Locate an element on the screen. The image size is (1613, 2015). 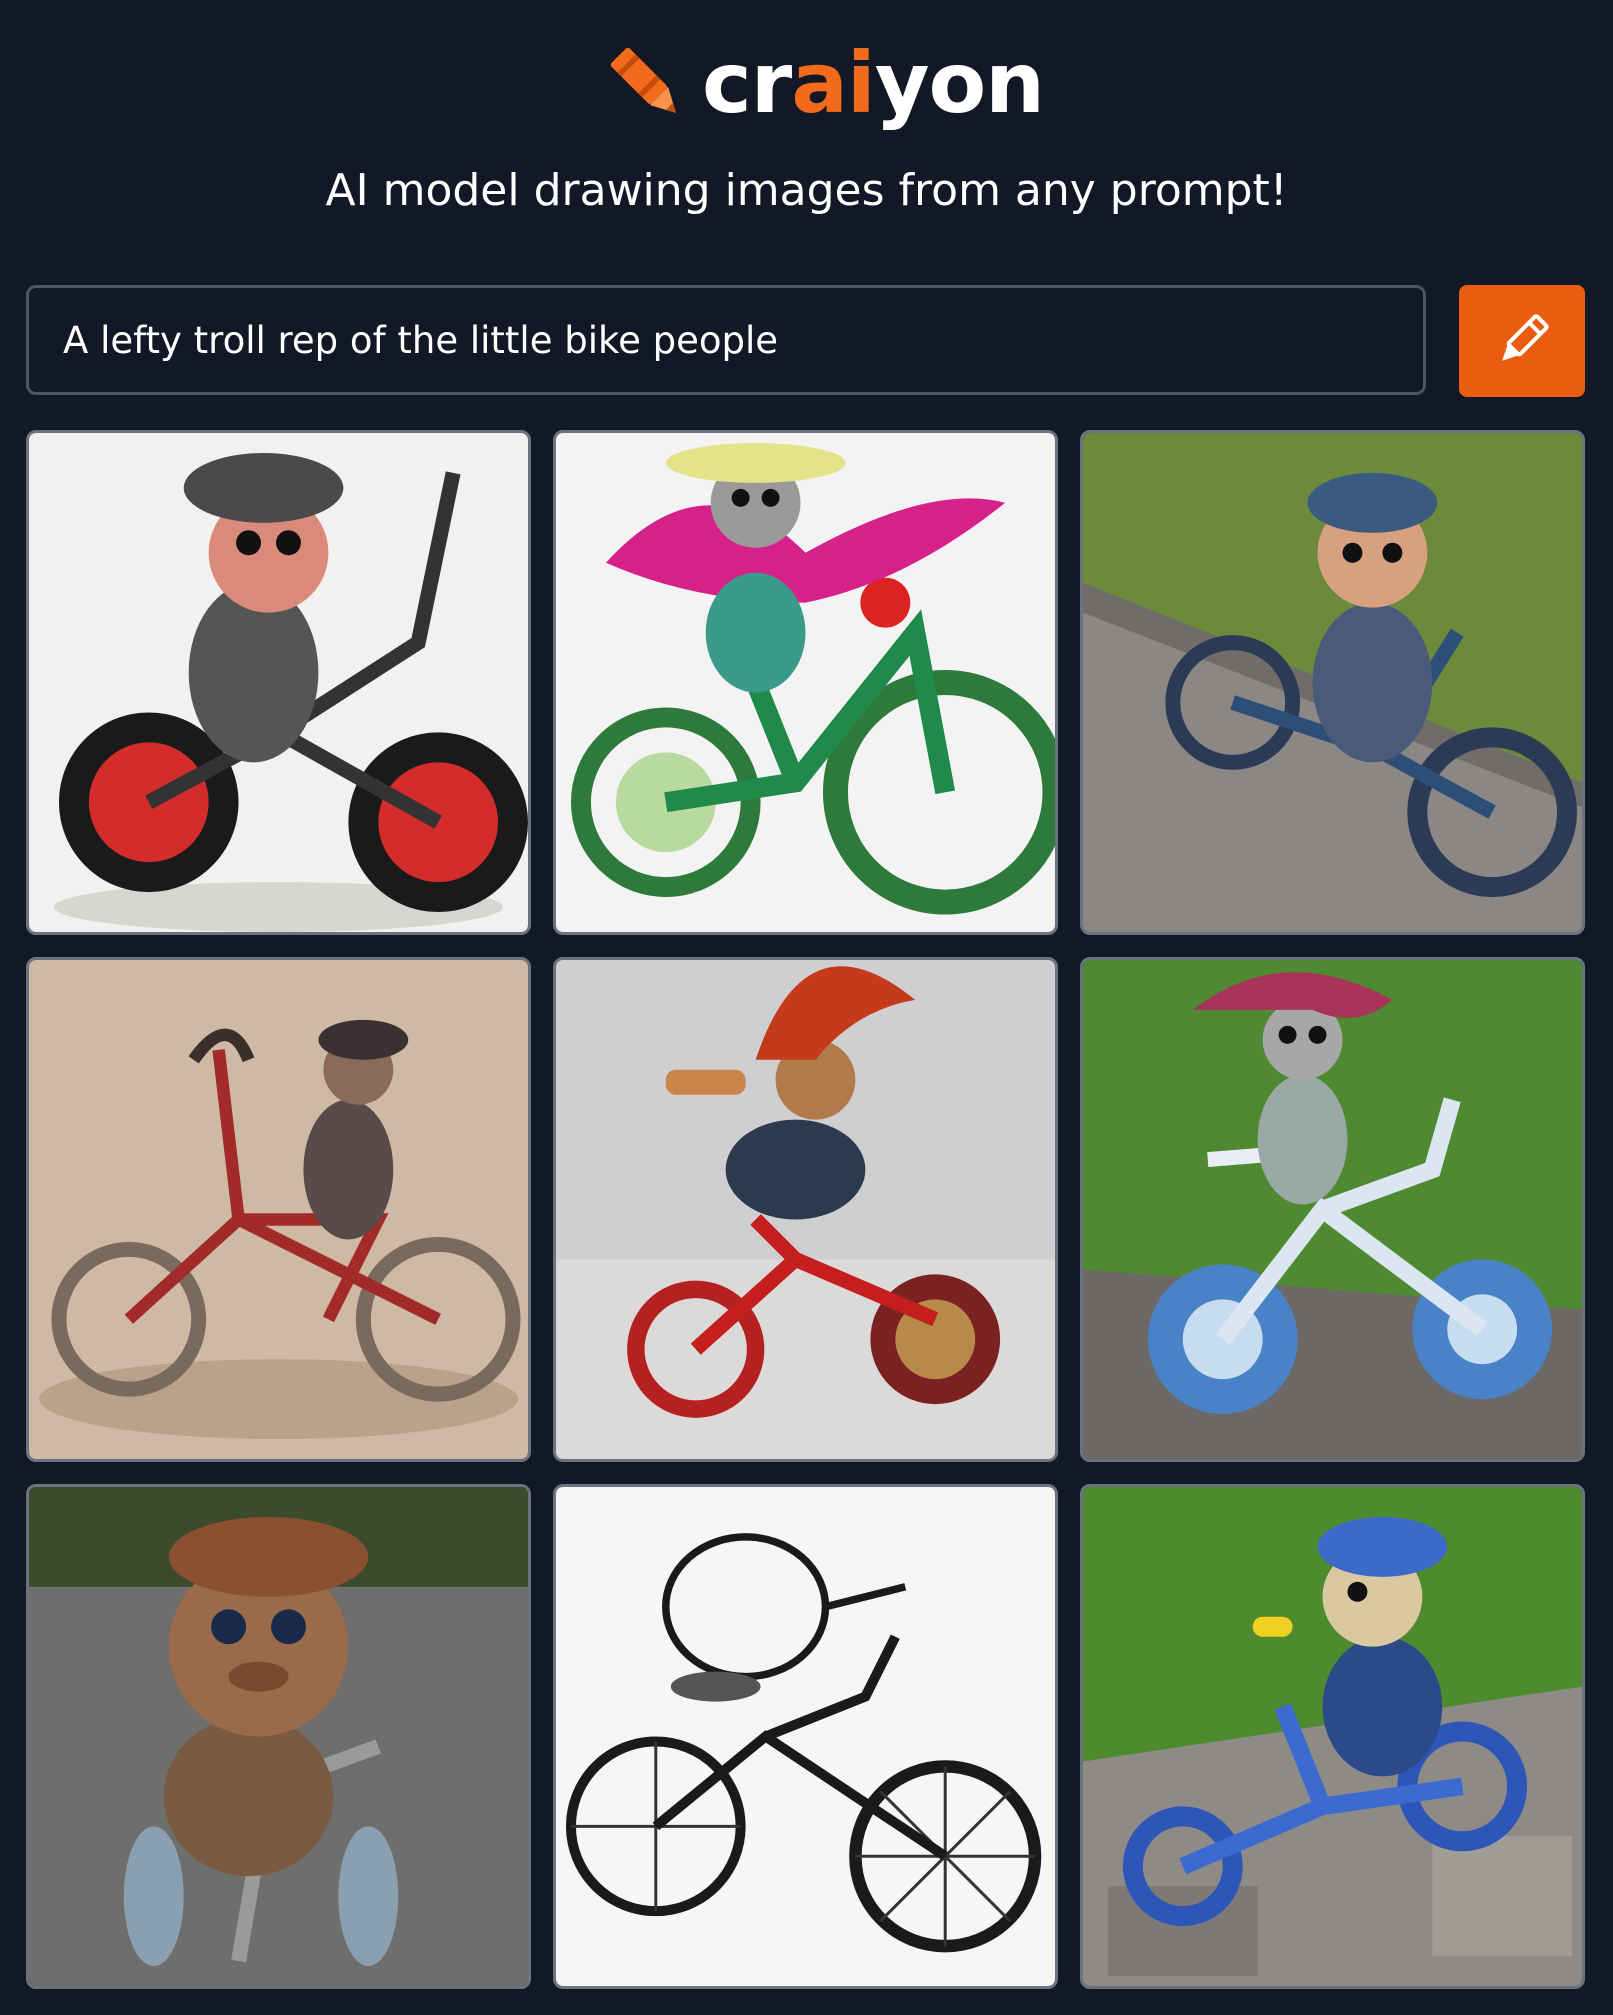
image-7-illustration is located at coordinates (278, 1736).